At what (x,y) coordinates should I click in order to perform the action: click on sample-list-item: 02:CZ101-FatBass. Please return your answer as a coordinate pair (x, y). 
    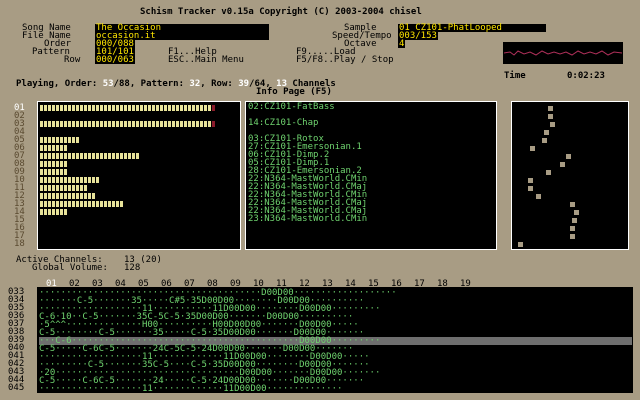
    Looking at the image, I should click on (291, 107).